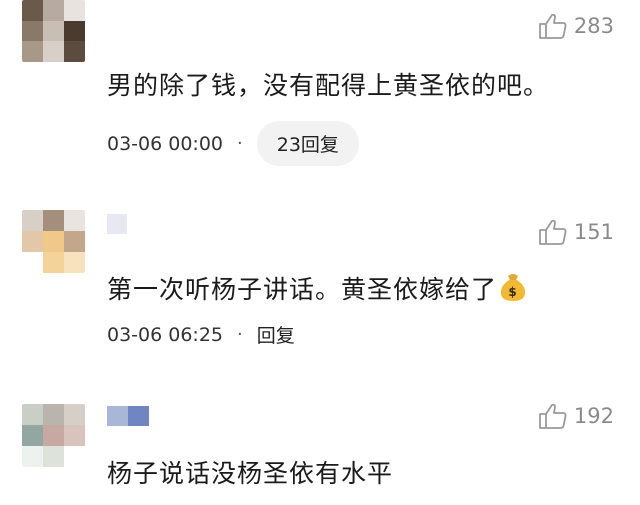 This screenshot has width=640, height=505. What do you see at coordinates (328, 85) in the screenshot?
I see `comment-text: 男的除了钱，没有配得上黄圣依的吧。` at bounding box center [328, 85].